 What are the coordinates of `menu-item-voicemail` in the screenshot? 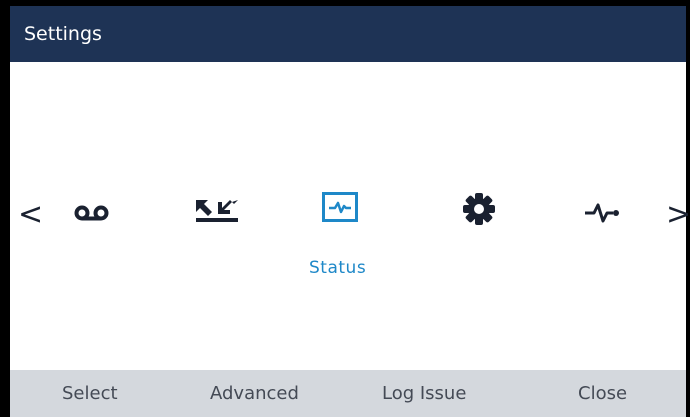 It's located at (92, 213).